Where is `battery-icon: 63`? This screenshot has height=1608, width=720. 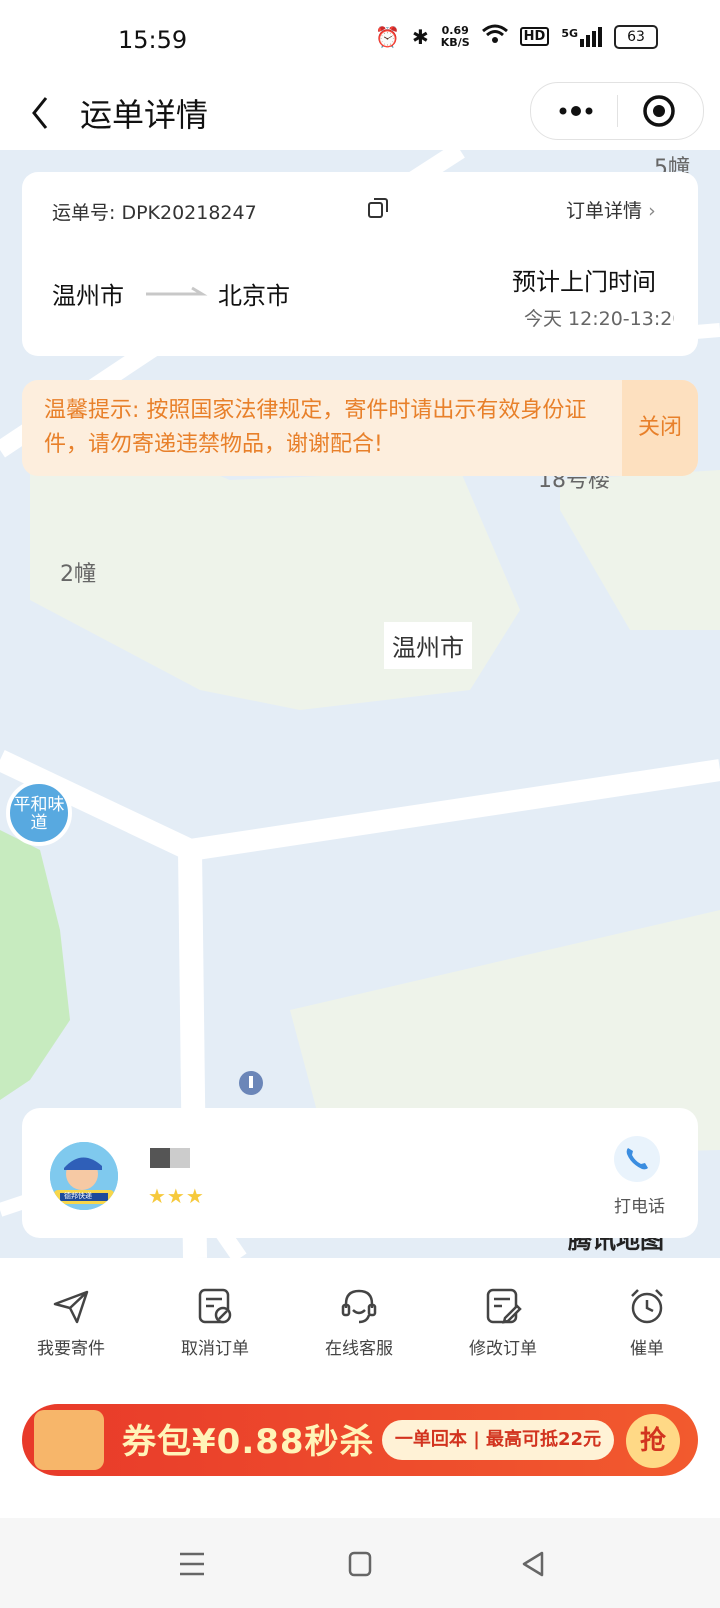 battery-icon: 63 is located at coordinates (636, 36).